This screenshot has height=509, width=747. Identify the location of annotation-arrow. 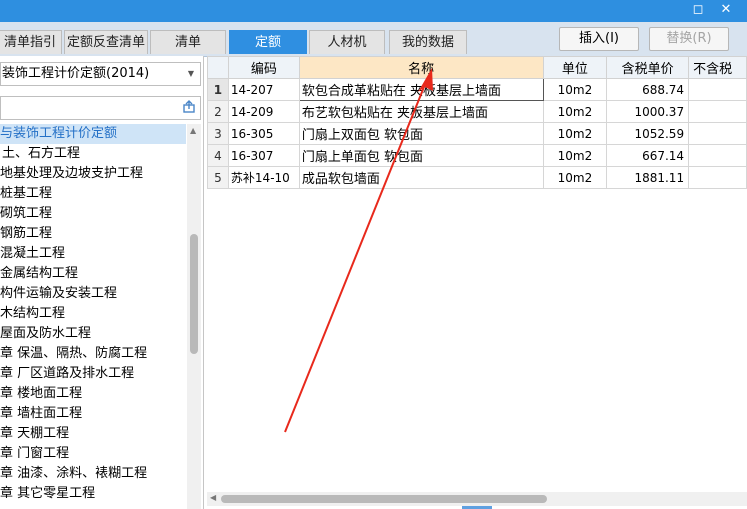
(358, 250).